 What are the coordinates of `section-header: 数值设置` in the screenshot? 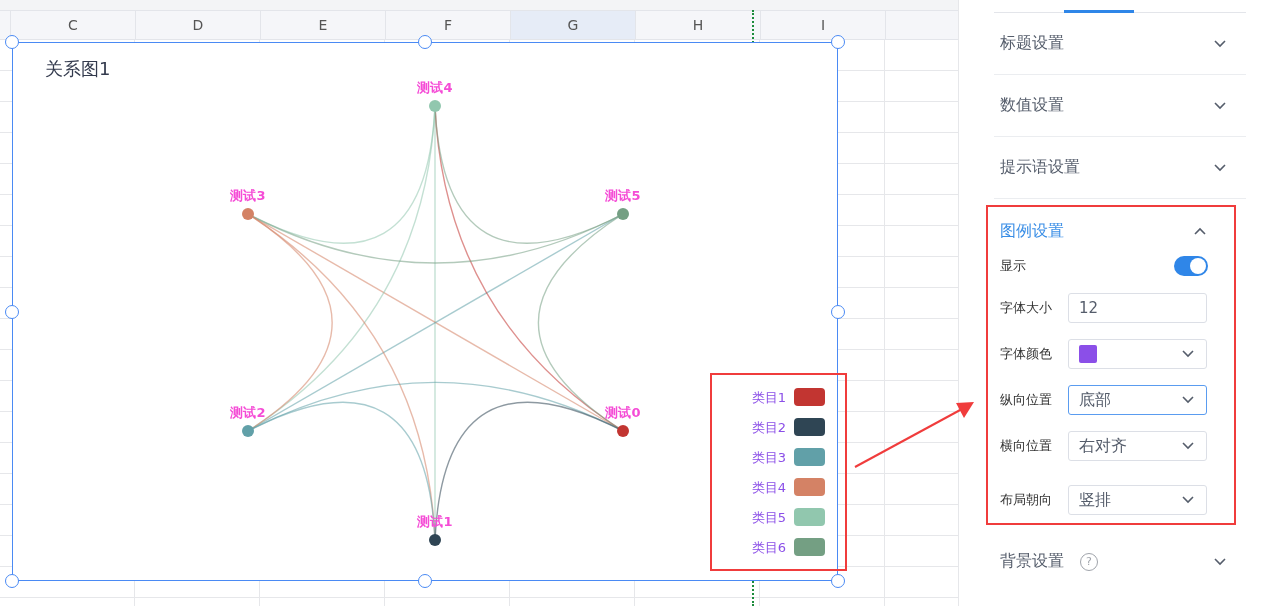 It's located at (1120, 105).